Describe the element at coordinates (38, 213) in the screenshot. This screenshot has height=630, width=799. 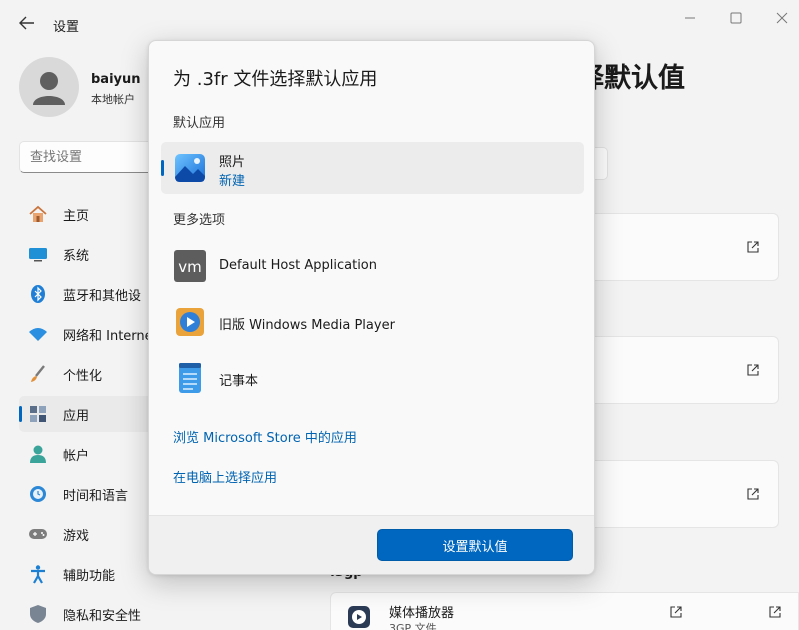
I see `home-icon` at that location.